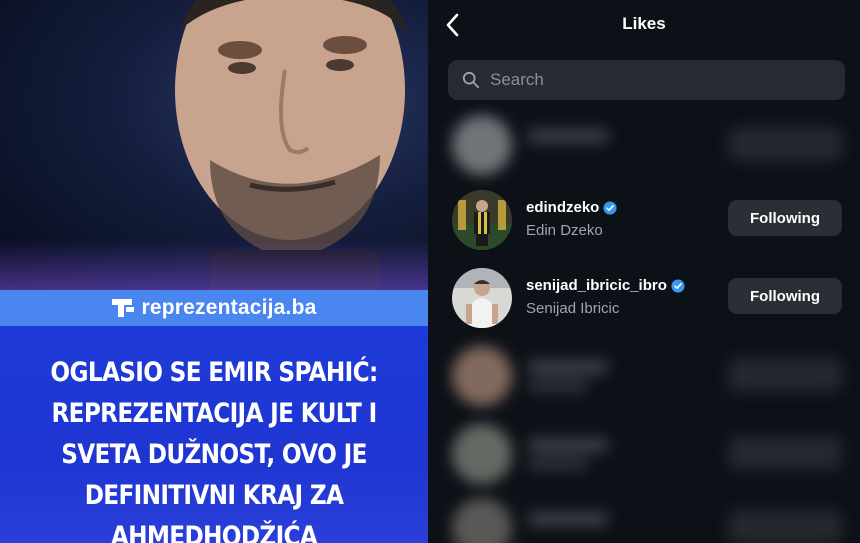 The width and height of the screenshot is (860, 543). I want to click on senijad-avatar-image, so click(482, 298).